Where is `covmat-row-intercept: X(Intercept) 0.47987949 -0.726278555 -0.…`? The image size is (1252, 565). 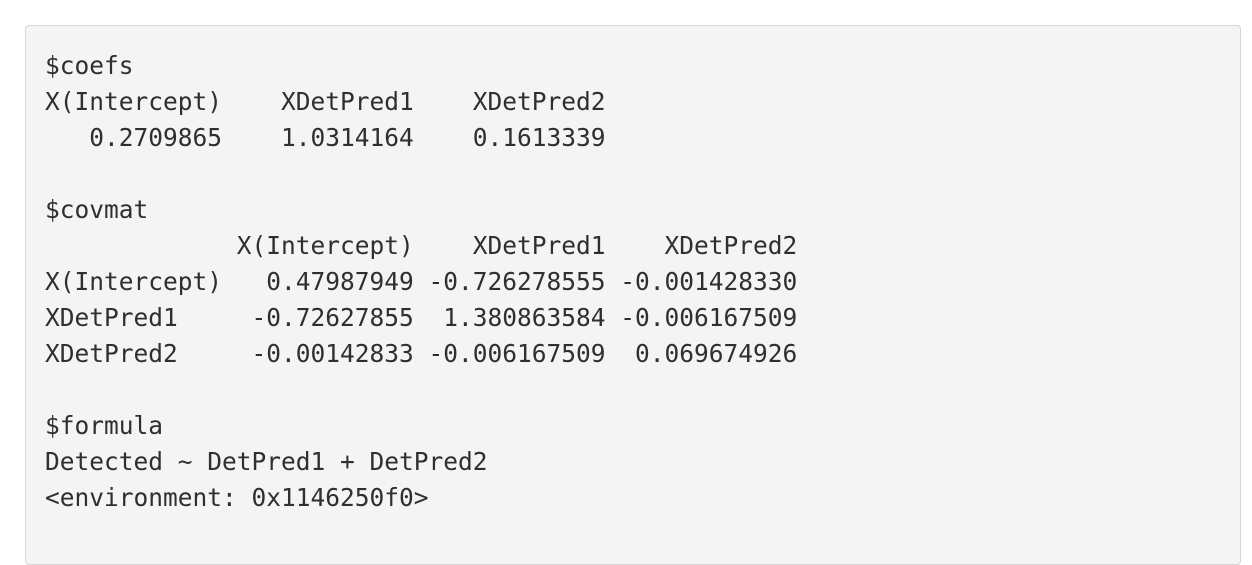 covmat-row-intercept: X(Intercept) 0.47987949 -0.726278555 -0.… is located at coordinates (421, 281).